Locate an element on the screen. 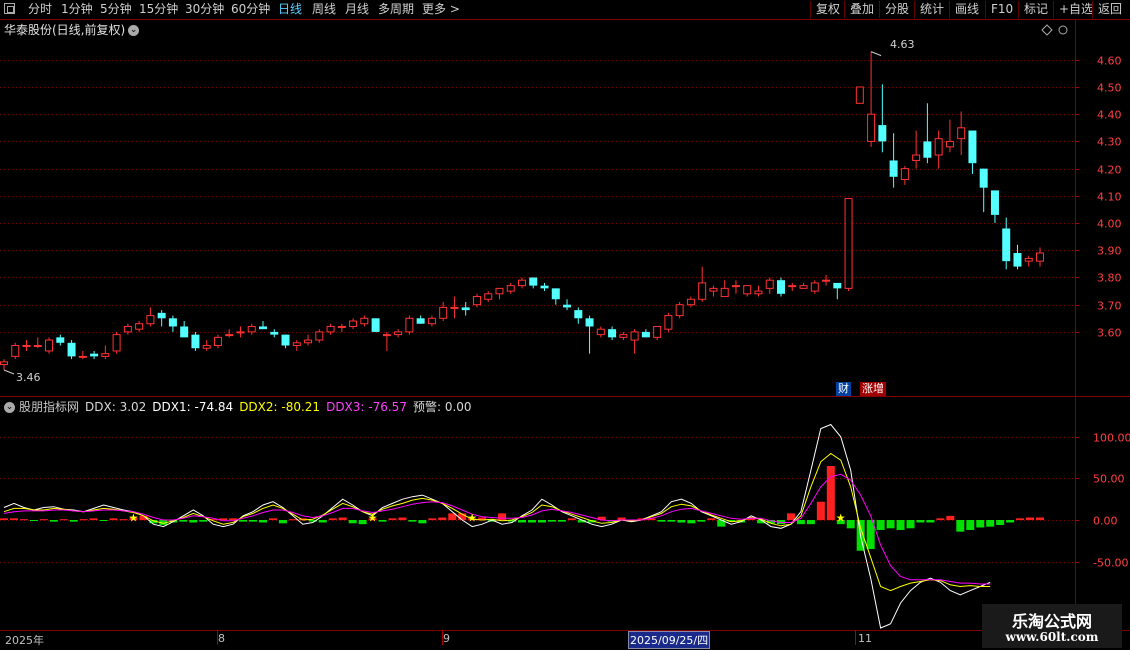 The image size is (1130, 650). price-tick-label: 4.50 is located at coordinates (1109, 88).